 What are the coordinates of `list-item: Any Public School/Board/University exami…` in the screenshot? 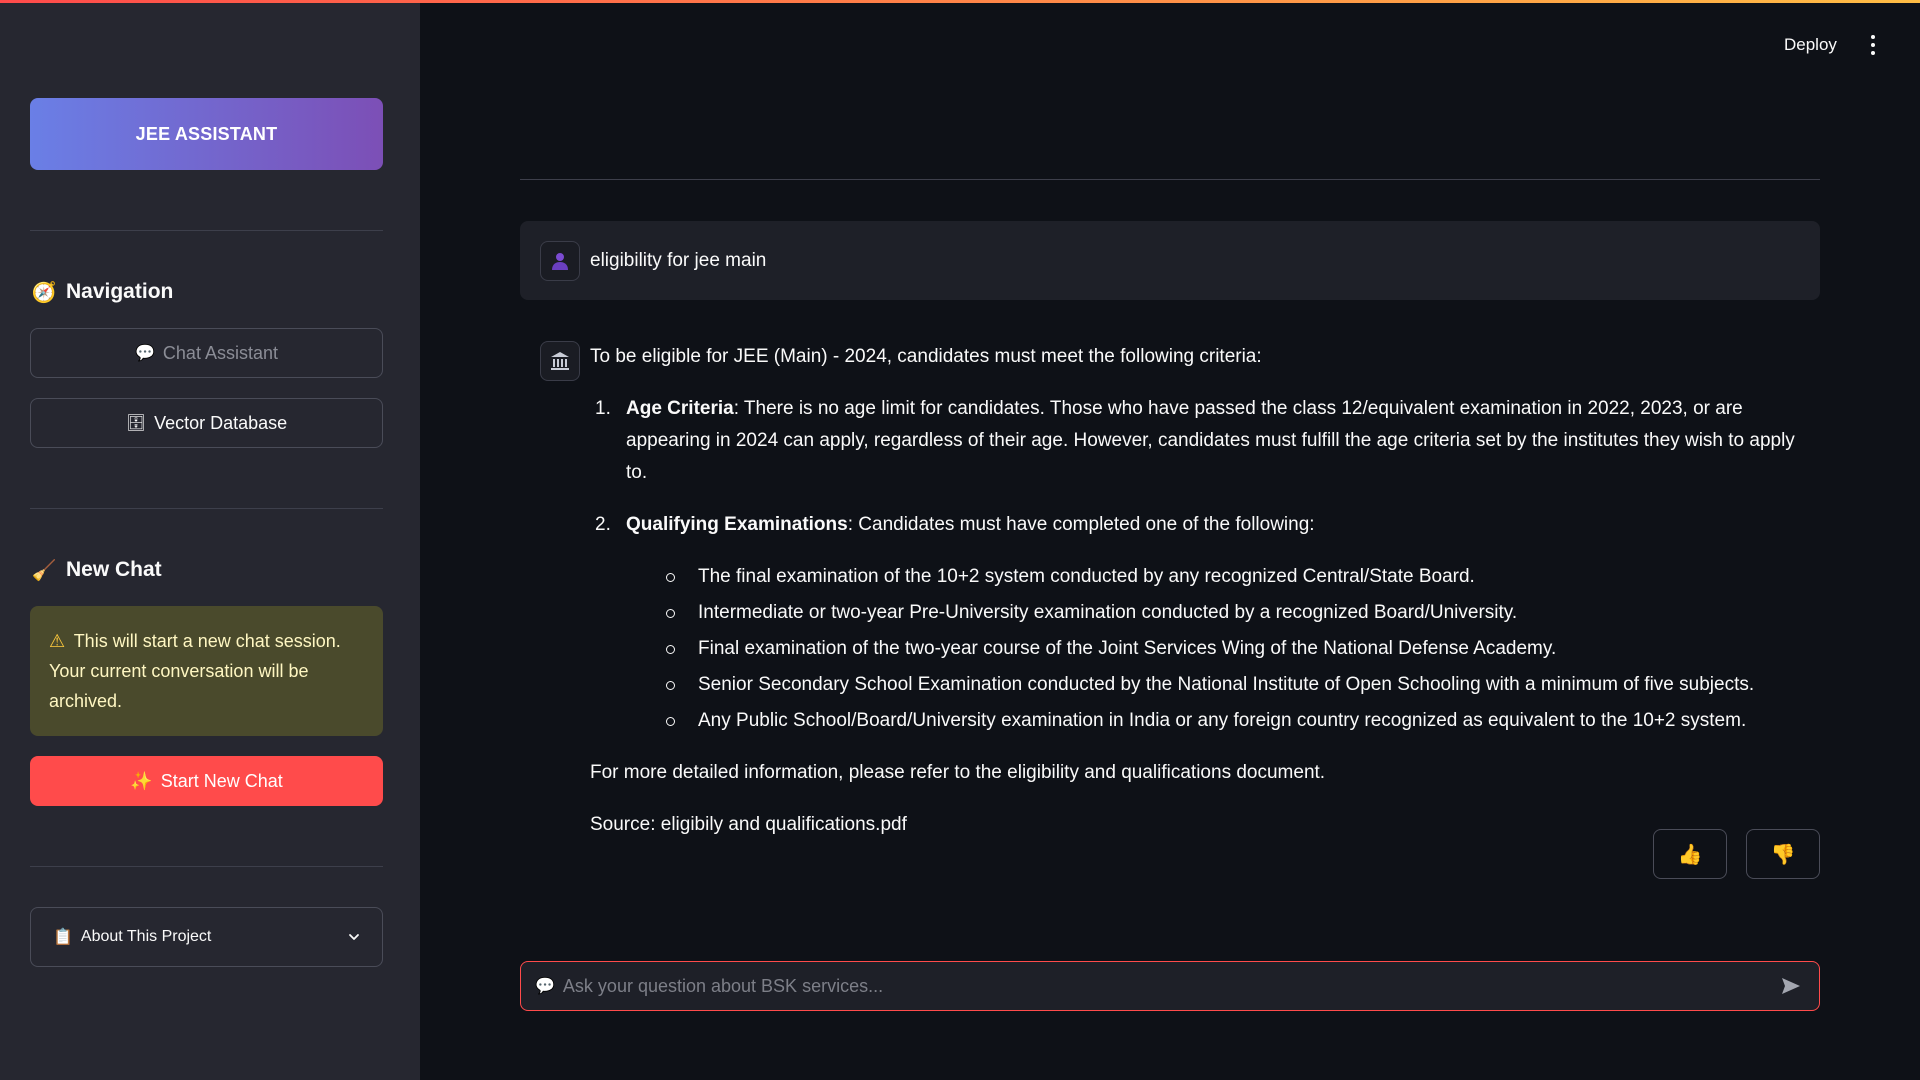 It's located at (1223, 721).